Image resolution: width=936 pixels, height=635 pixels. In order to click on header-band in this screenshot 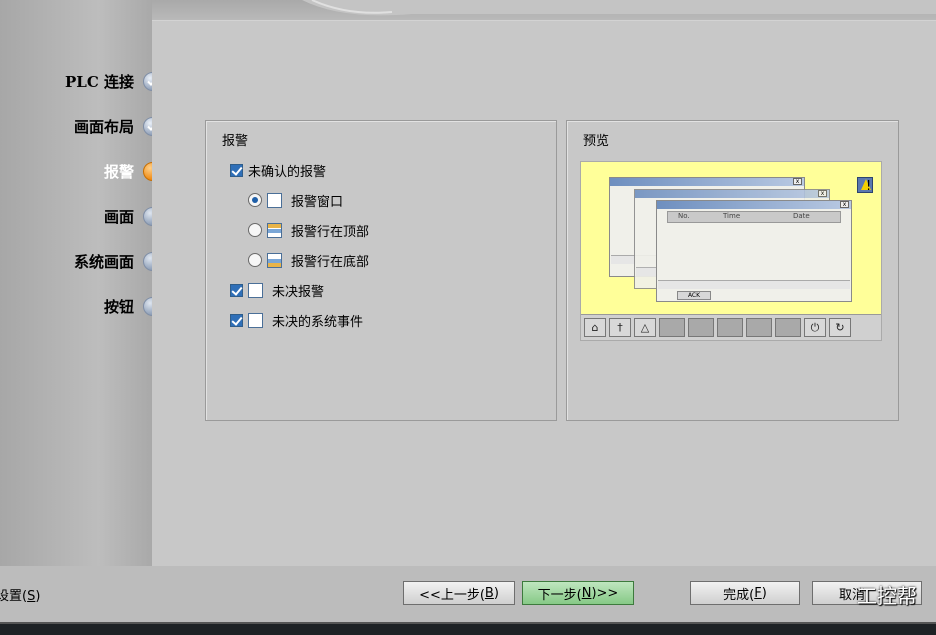, I will do `click(544, 10)`.